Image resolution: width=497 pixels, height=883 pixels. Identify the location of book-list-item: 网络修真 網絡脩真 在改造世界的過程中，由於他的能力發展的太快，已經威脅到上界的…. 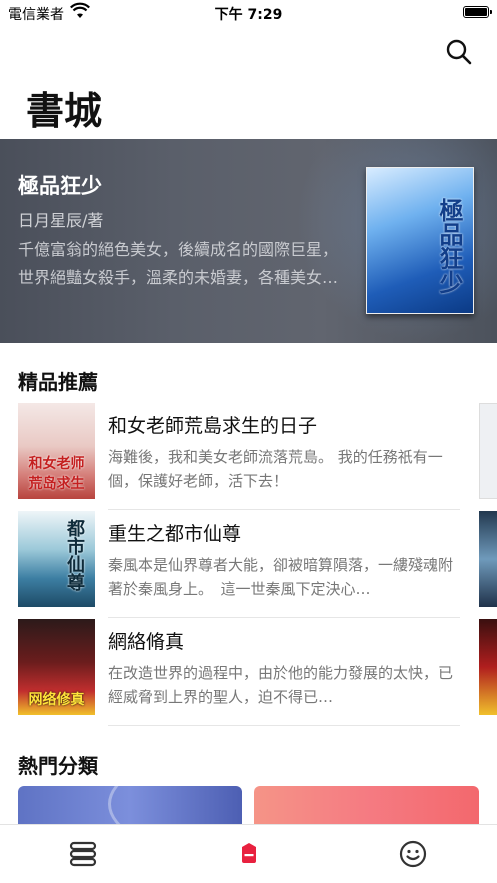
(239, 672).